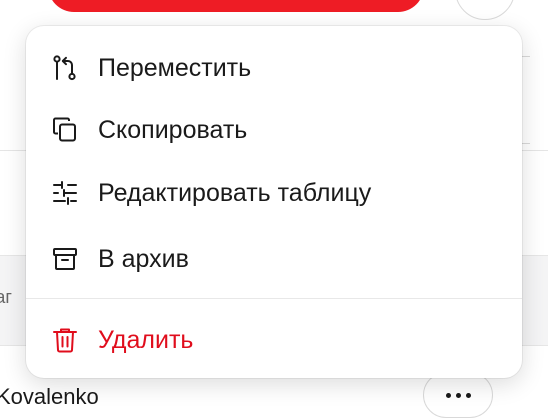 This screenshot has width=548, height=418. Describe the element at coordinates (485, 10) in the screenshot. I see `round-icon-button` at that location.